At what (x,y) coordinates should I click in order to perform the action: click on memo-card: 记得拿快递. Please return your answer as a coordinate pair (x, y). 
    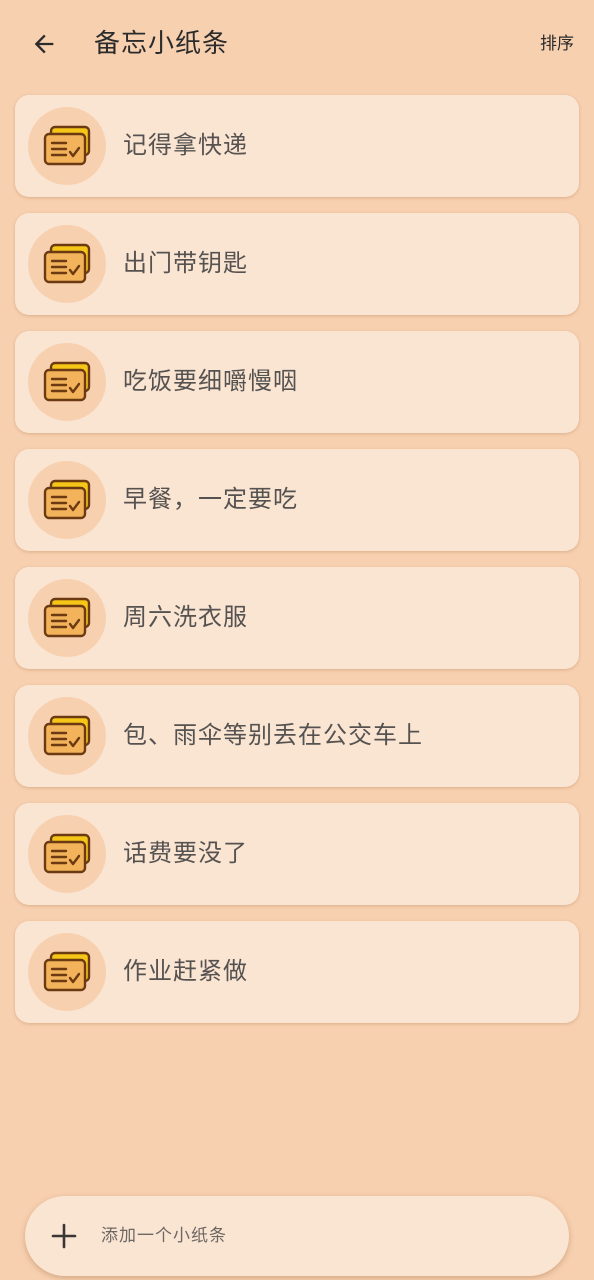
    Looking at the image, I should click on (297, 146).